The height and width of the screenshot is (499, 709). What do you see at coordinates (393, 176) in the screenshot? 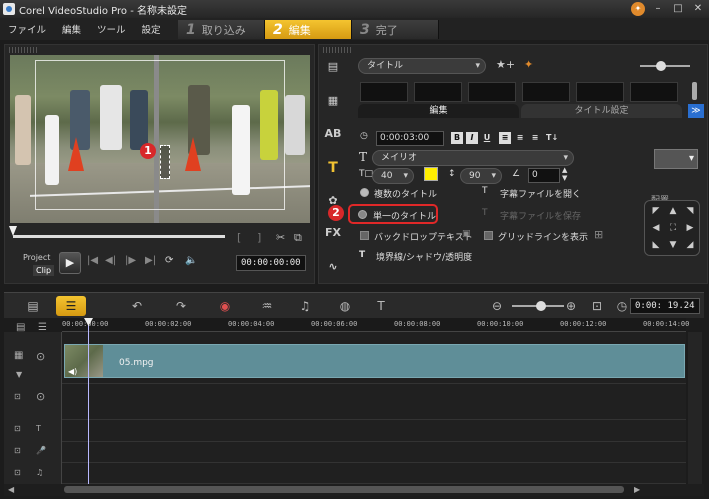
I see `font-size-dropdown: 40` at bounding box center [393, 176].